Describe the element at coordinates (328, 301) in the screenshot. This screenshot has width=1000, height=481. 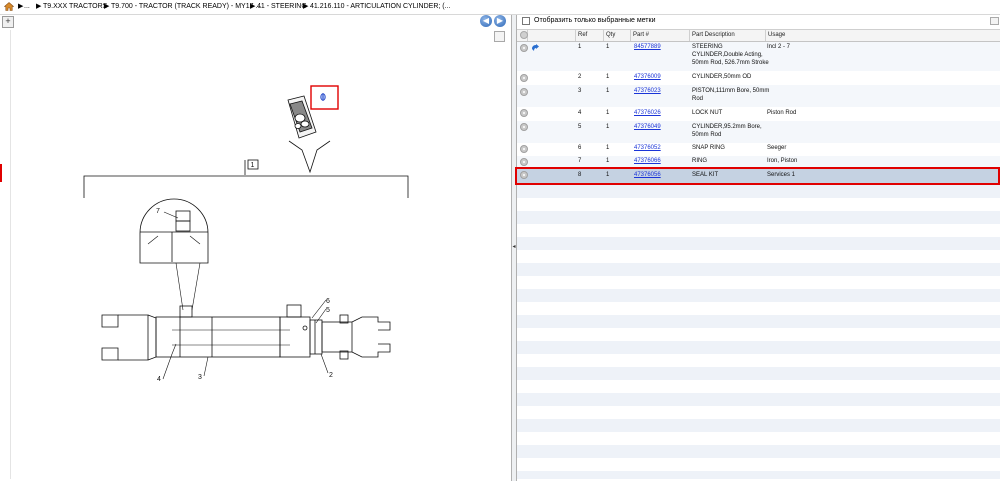
I see `callout-label-6: 6` at that location.